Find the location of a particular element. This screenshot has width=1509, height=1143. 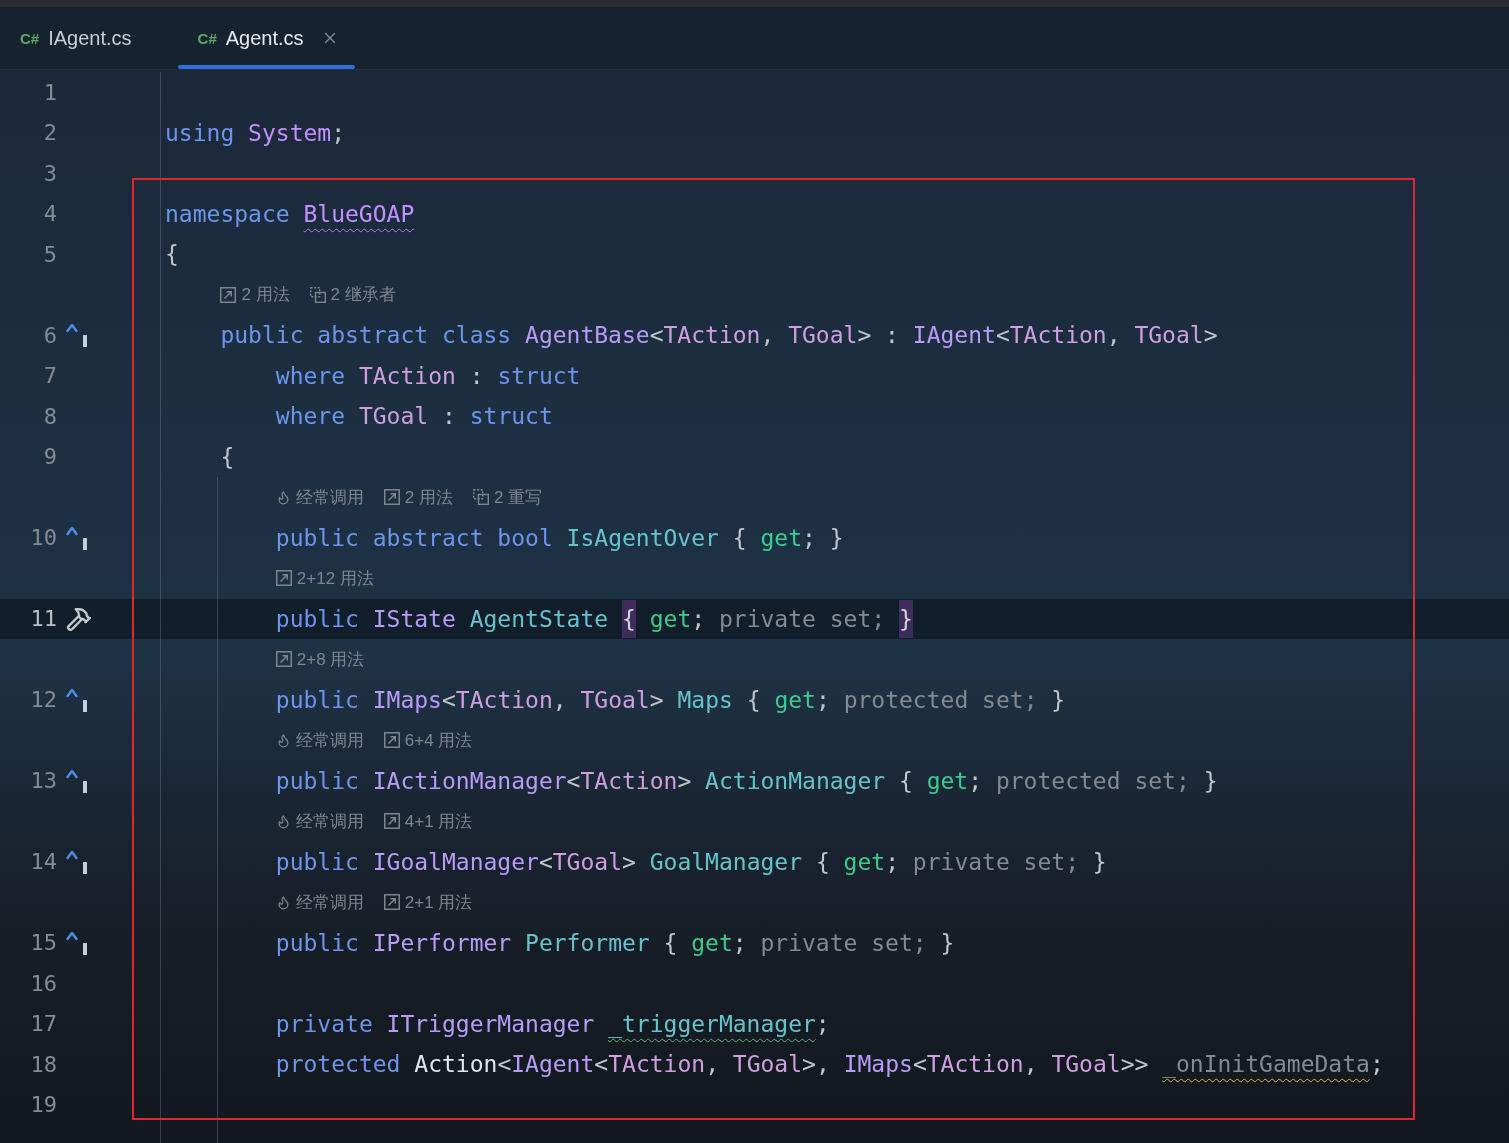

usages-link: 2+8 用法 is located at coordinates (320, 659).